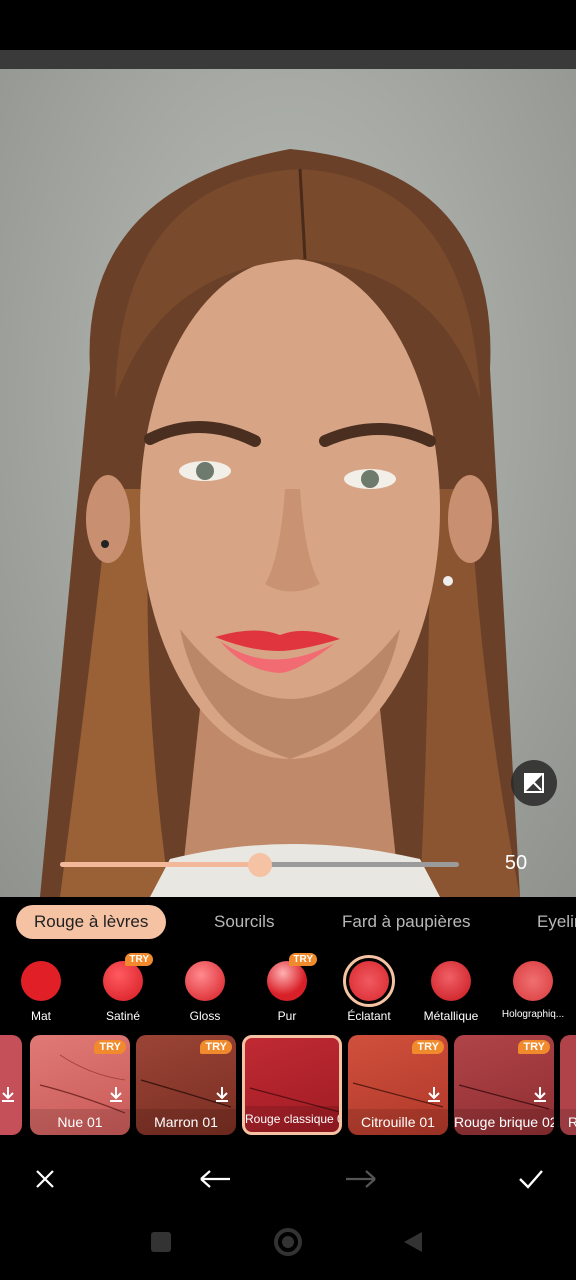  What do you see at coordinates (40, 1016) in the screenshot?
I see `finish-label: Mat` at bounding box center [40, 1016].